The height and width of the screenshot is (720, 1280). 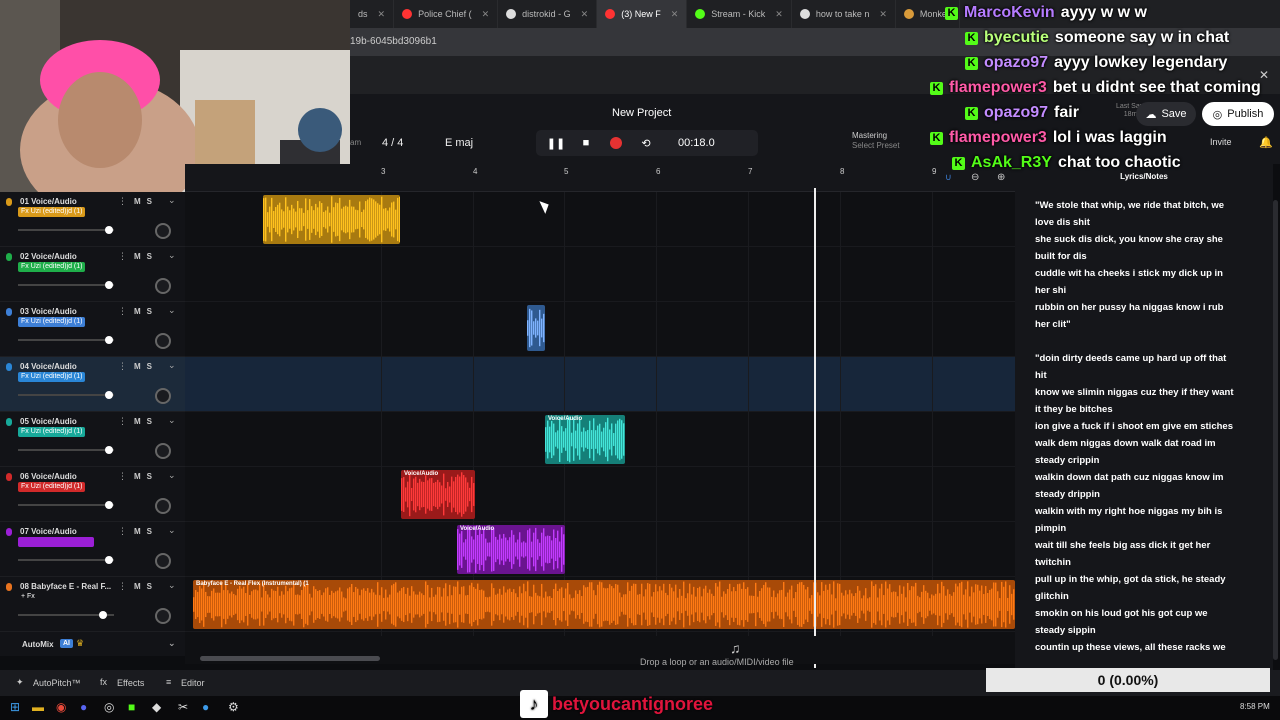 What do you see at coordinates (92, 219) in the screenshot?
I see `track-header: 01 Voice/Audio ⋮ MS ⌄ Fx Uzi (edited)jd (1)` at bounding box center [92, 219].